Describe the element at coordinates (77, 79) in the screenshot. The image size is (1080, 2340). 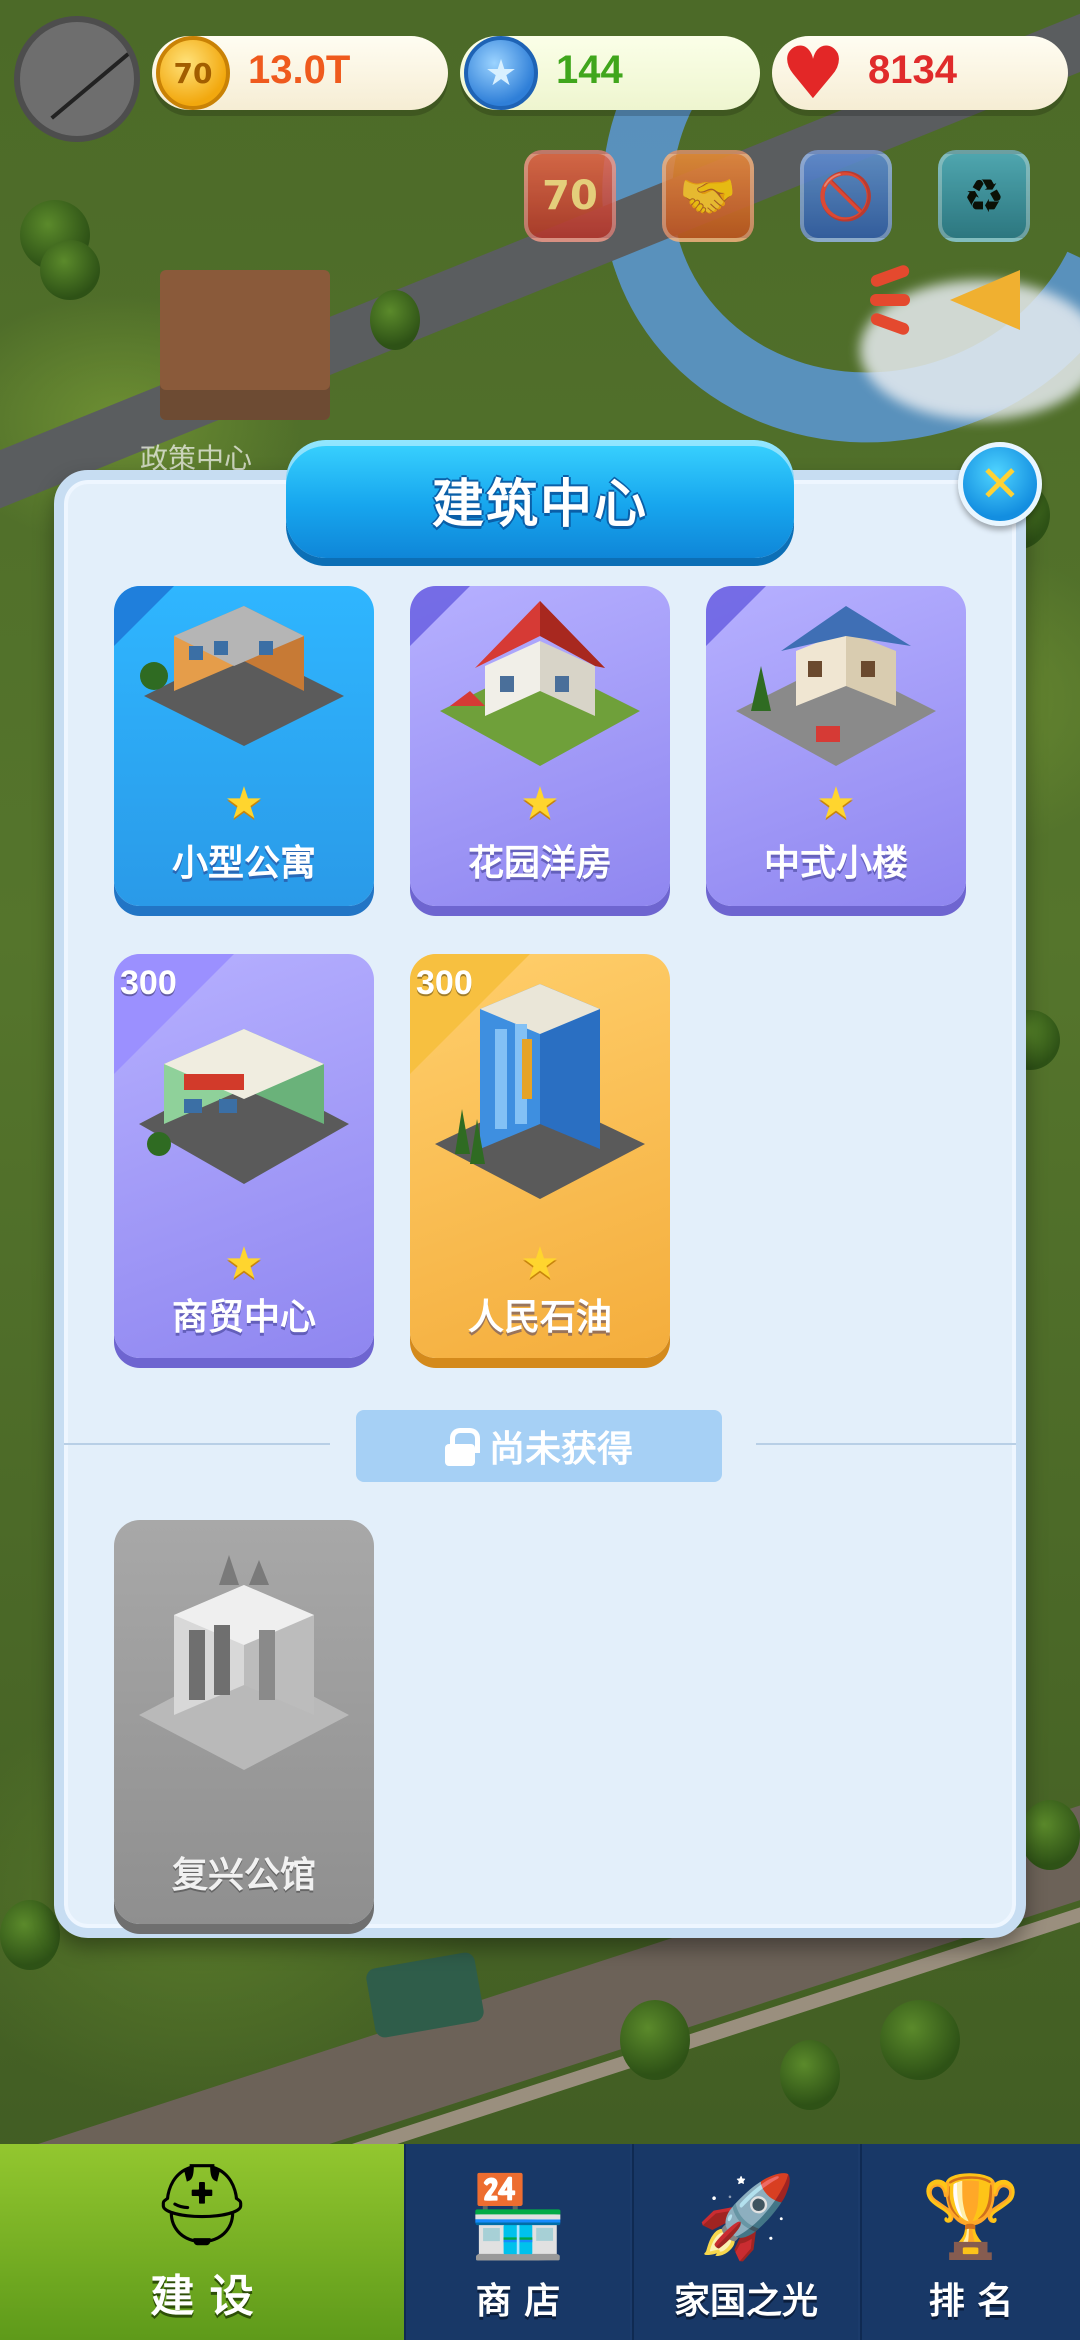
I see `player-avatar` at that location.